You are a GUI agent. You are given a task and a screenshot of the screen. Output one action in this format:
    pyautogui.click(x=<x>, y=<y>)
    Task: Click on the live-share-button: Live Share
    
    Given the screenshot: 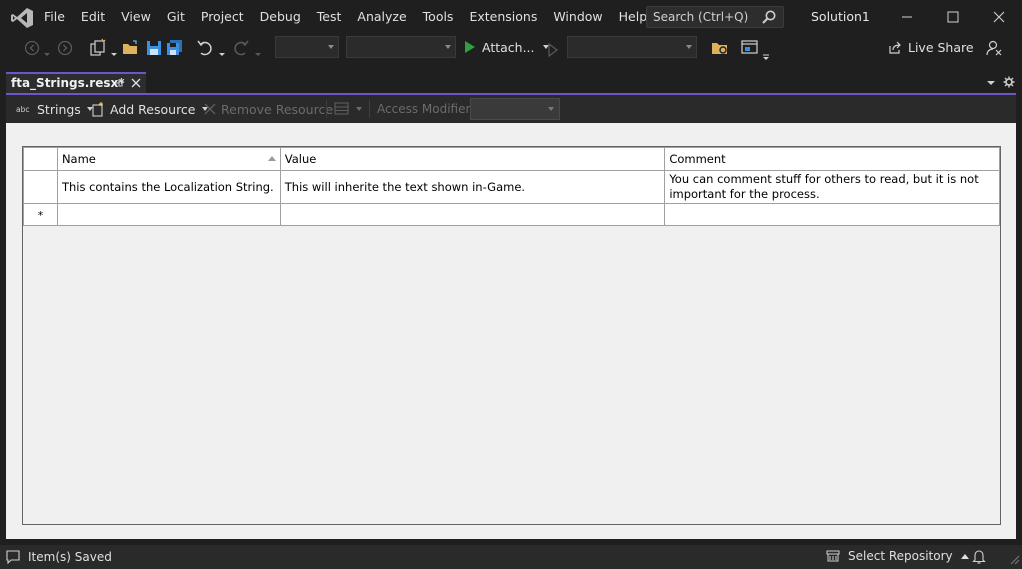 What is the action you would take?
    pyautogui.click(x=931, y=47)
    